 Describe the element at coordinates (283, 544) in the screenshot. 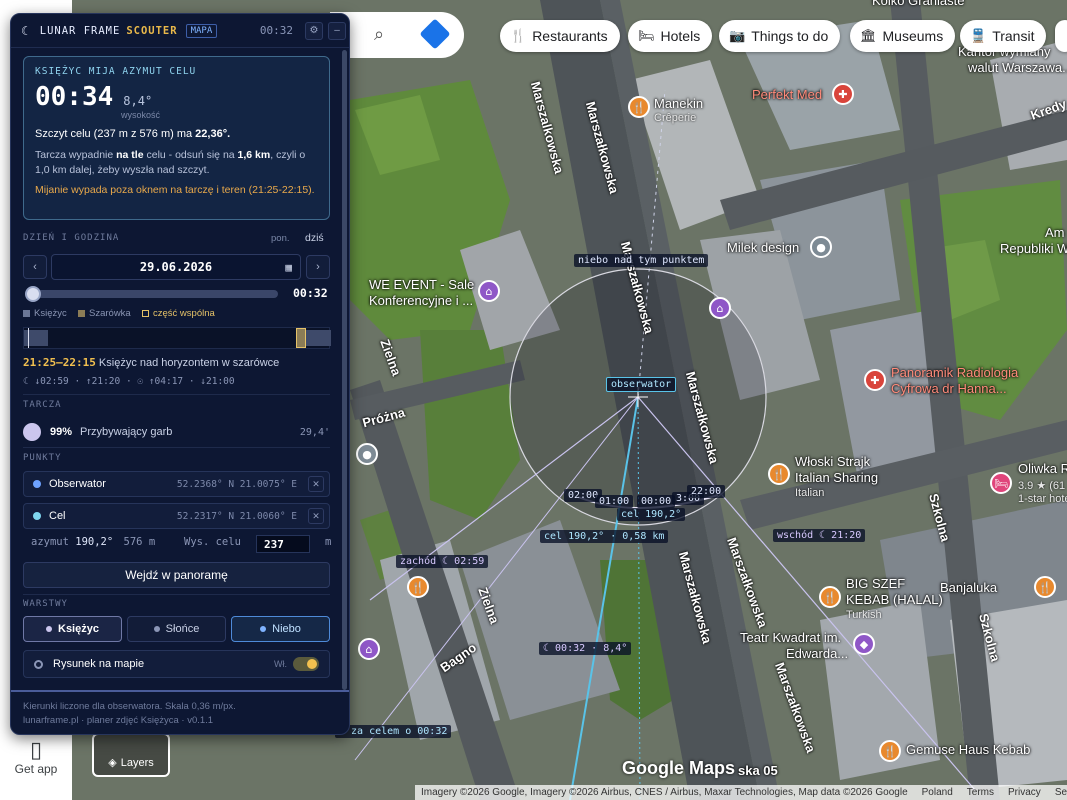

I see `target-height-input: 237` at that location.